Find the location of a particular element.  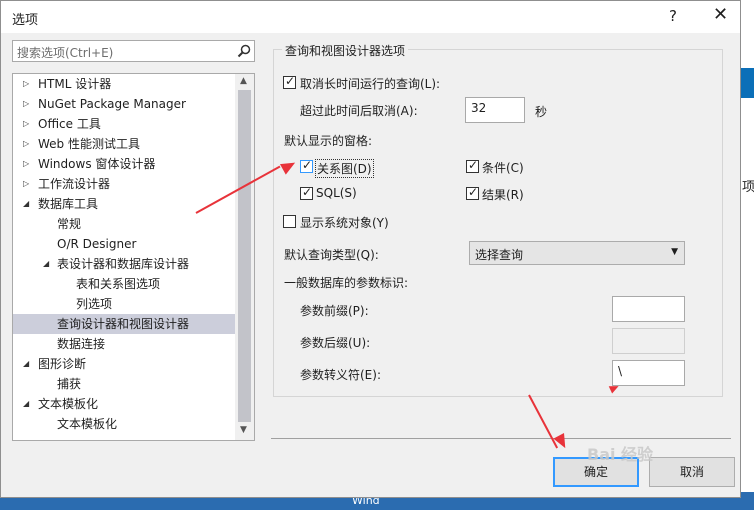

default-panes-label: 默认显示的窗格: is located at coordinates (328, 141).